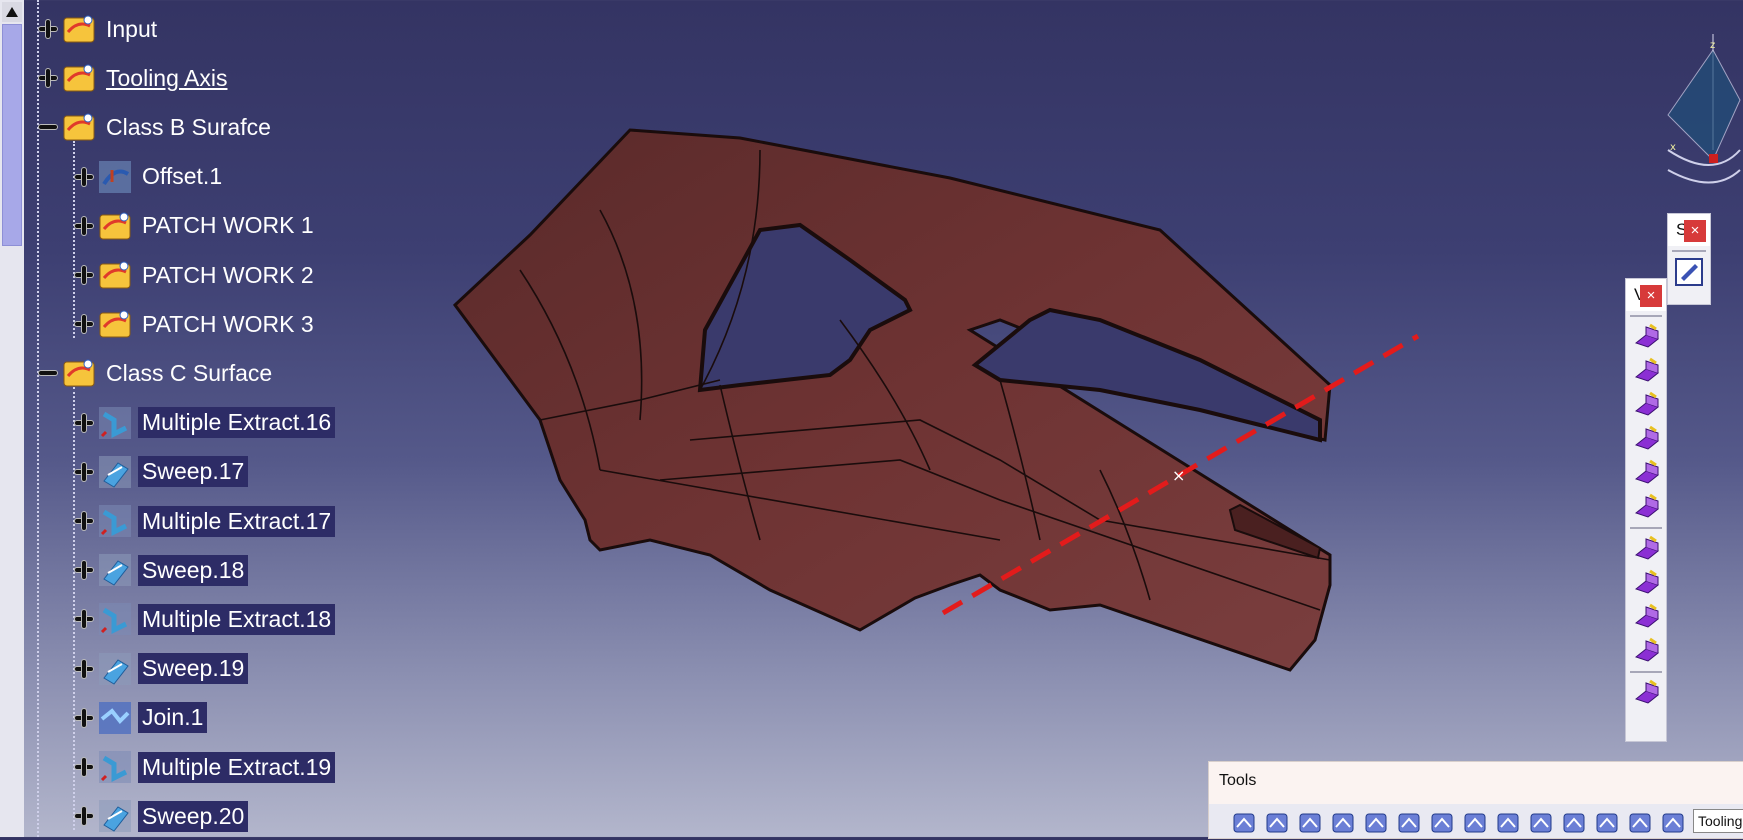 This screenshot has width=1743, height=840. What do you see at coordinates (182, 176) in the screenshot?
I see `tree-node-label: Offset.1` at bounding box center [182, 176].